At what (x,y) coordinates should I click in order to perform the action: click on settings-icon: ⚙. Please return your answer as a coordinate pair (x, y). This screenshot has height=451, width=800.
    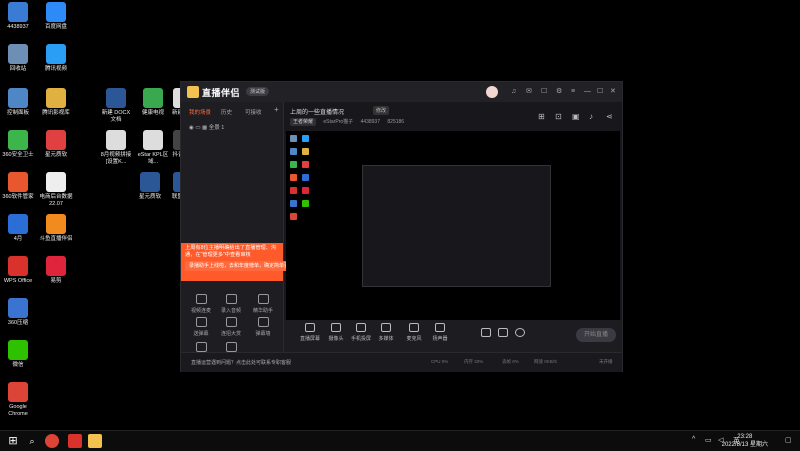
    Looking at the image, I should click on (559, 92).